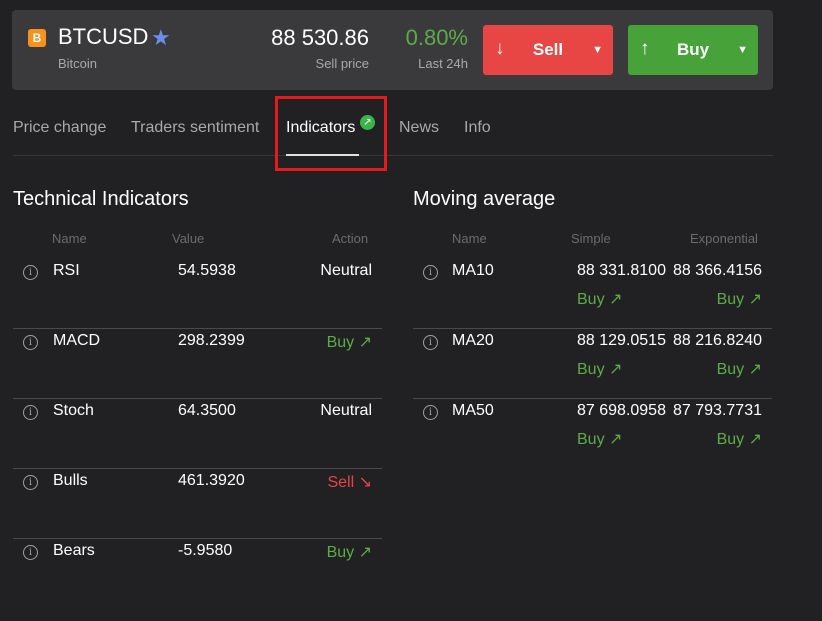 This screenshot has width=822, height=621. I want to click on instrument-symbol: BTCUSD, so click(103, 36).